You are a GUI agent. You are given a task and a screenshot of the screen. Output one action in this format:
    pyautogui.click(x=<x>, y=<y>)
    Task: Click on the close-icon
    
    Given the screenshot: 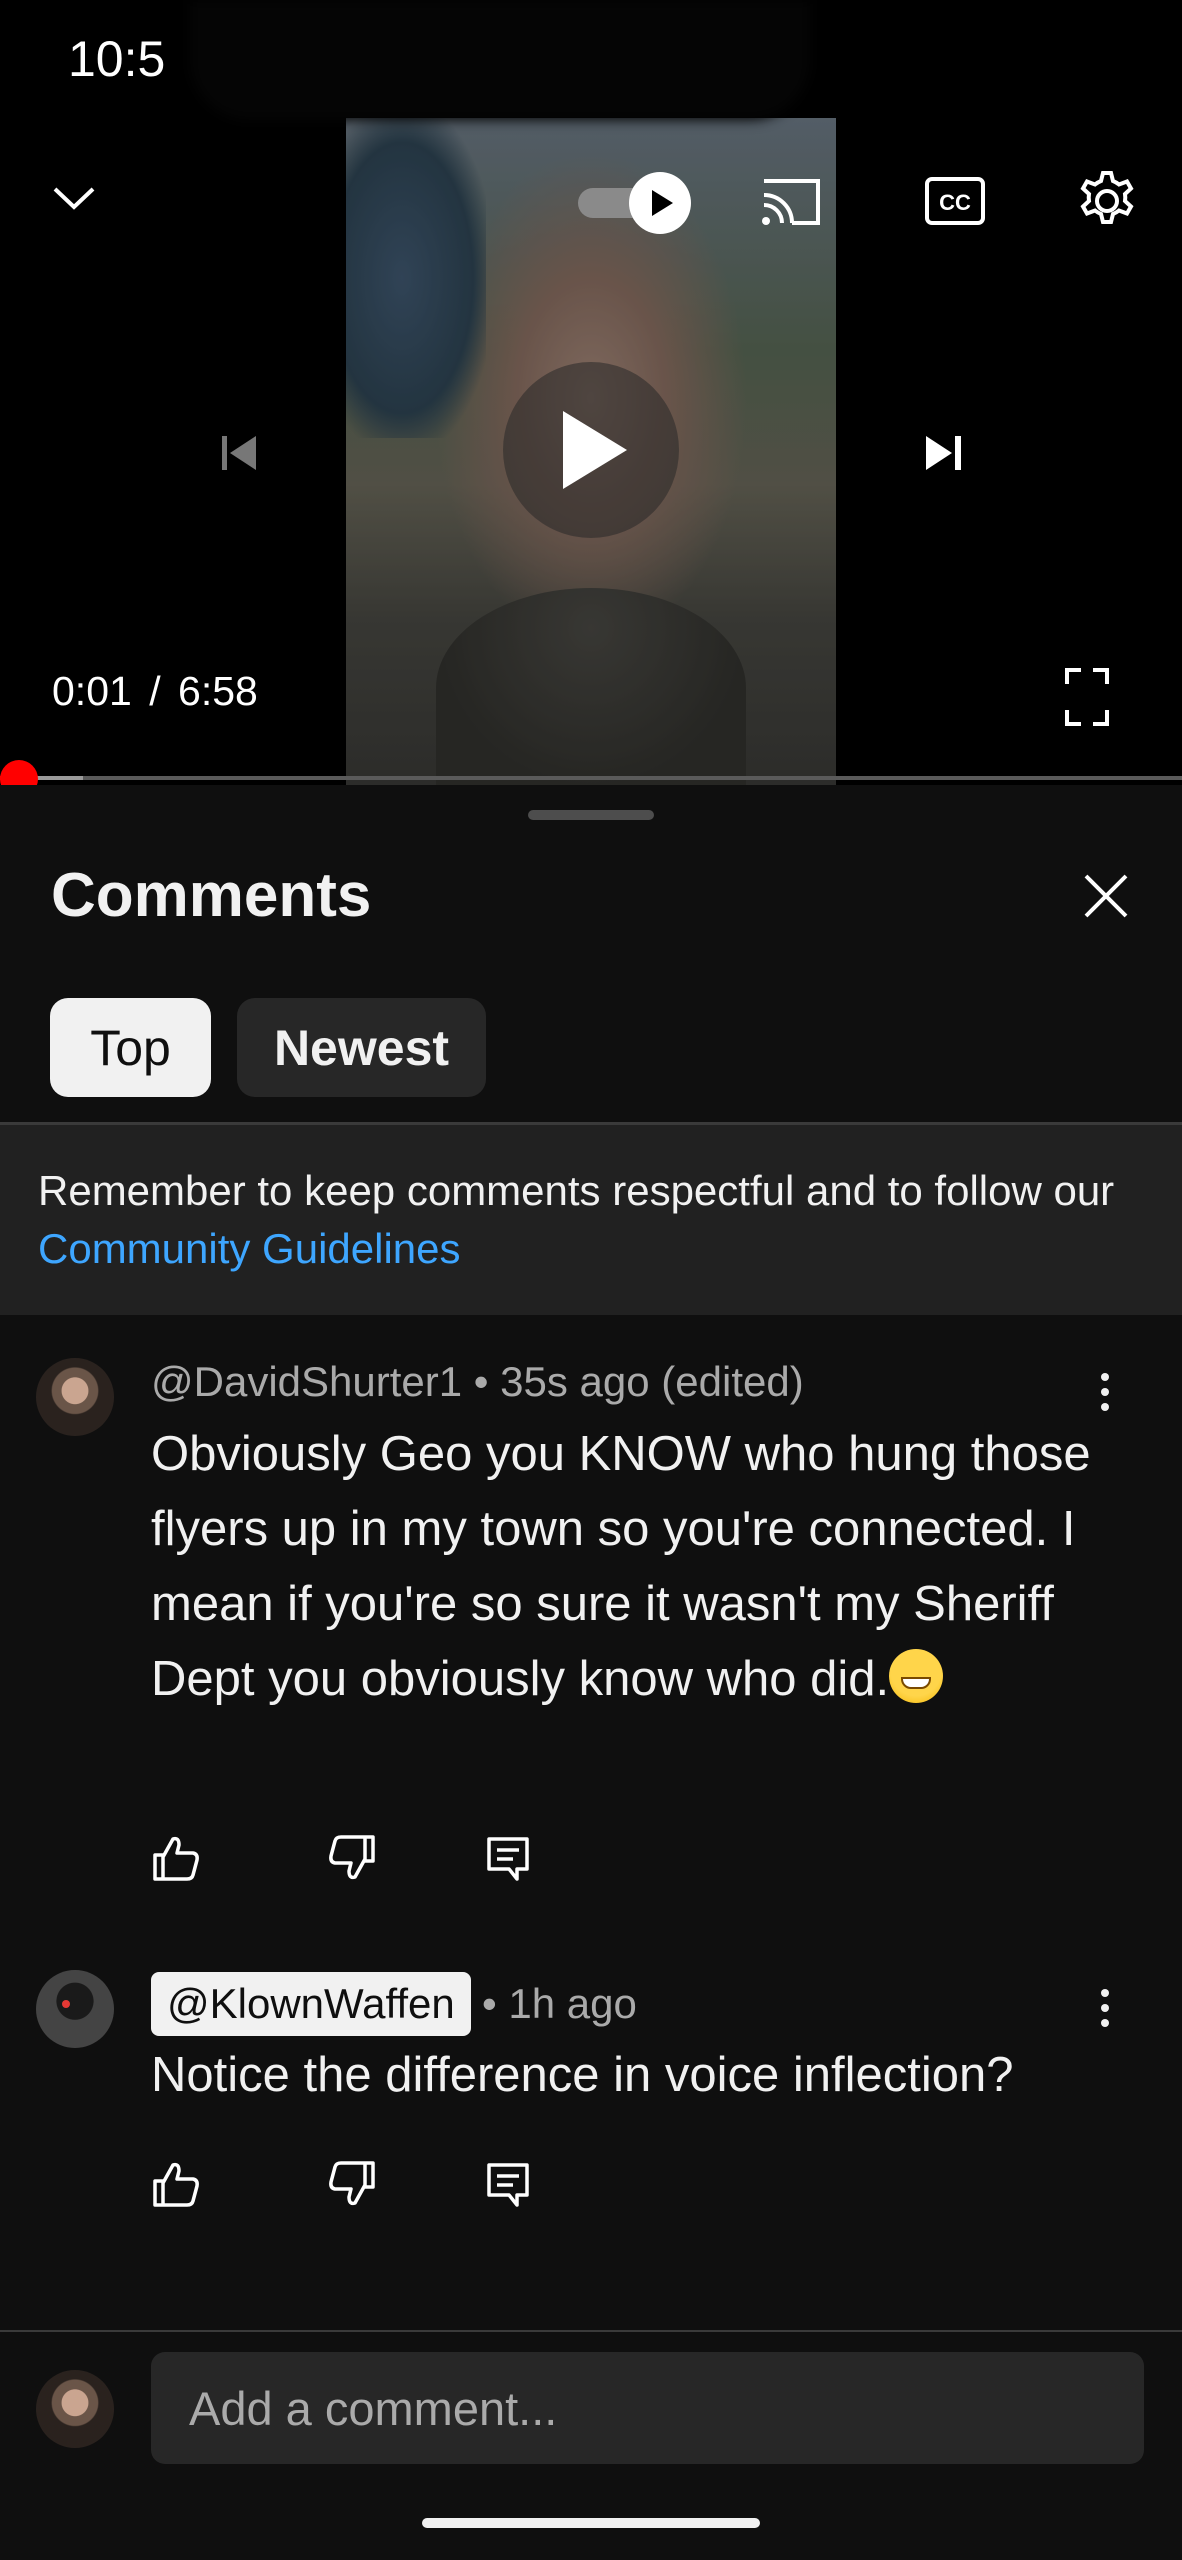 What is the action you would take?
    pyautogui.click(x=1106, y=896)
    